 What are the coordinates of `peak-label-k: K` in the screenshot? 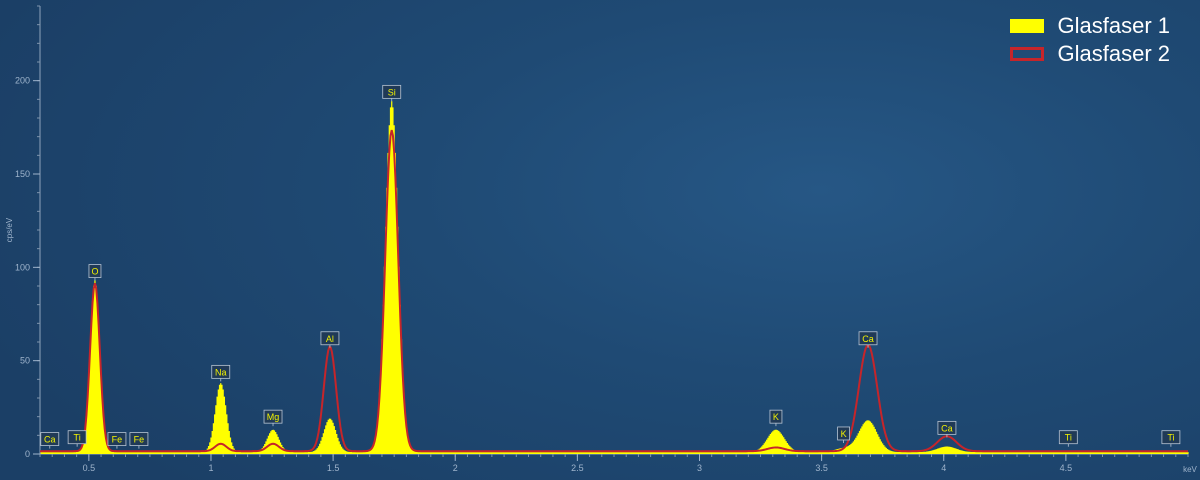 It's located at (776, 418).